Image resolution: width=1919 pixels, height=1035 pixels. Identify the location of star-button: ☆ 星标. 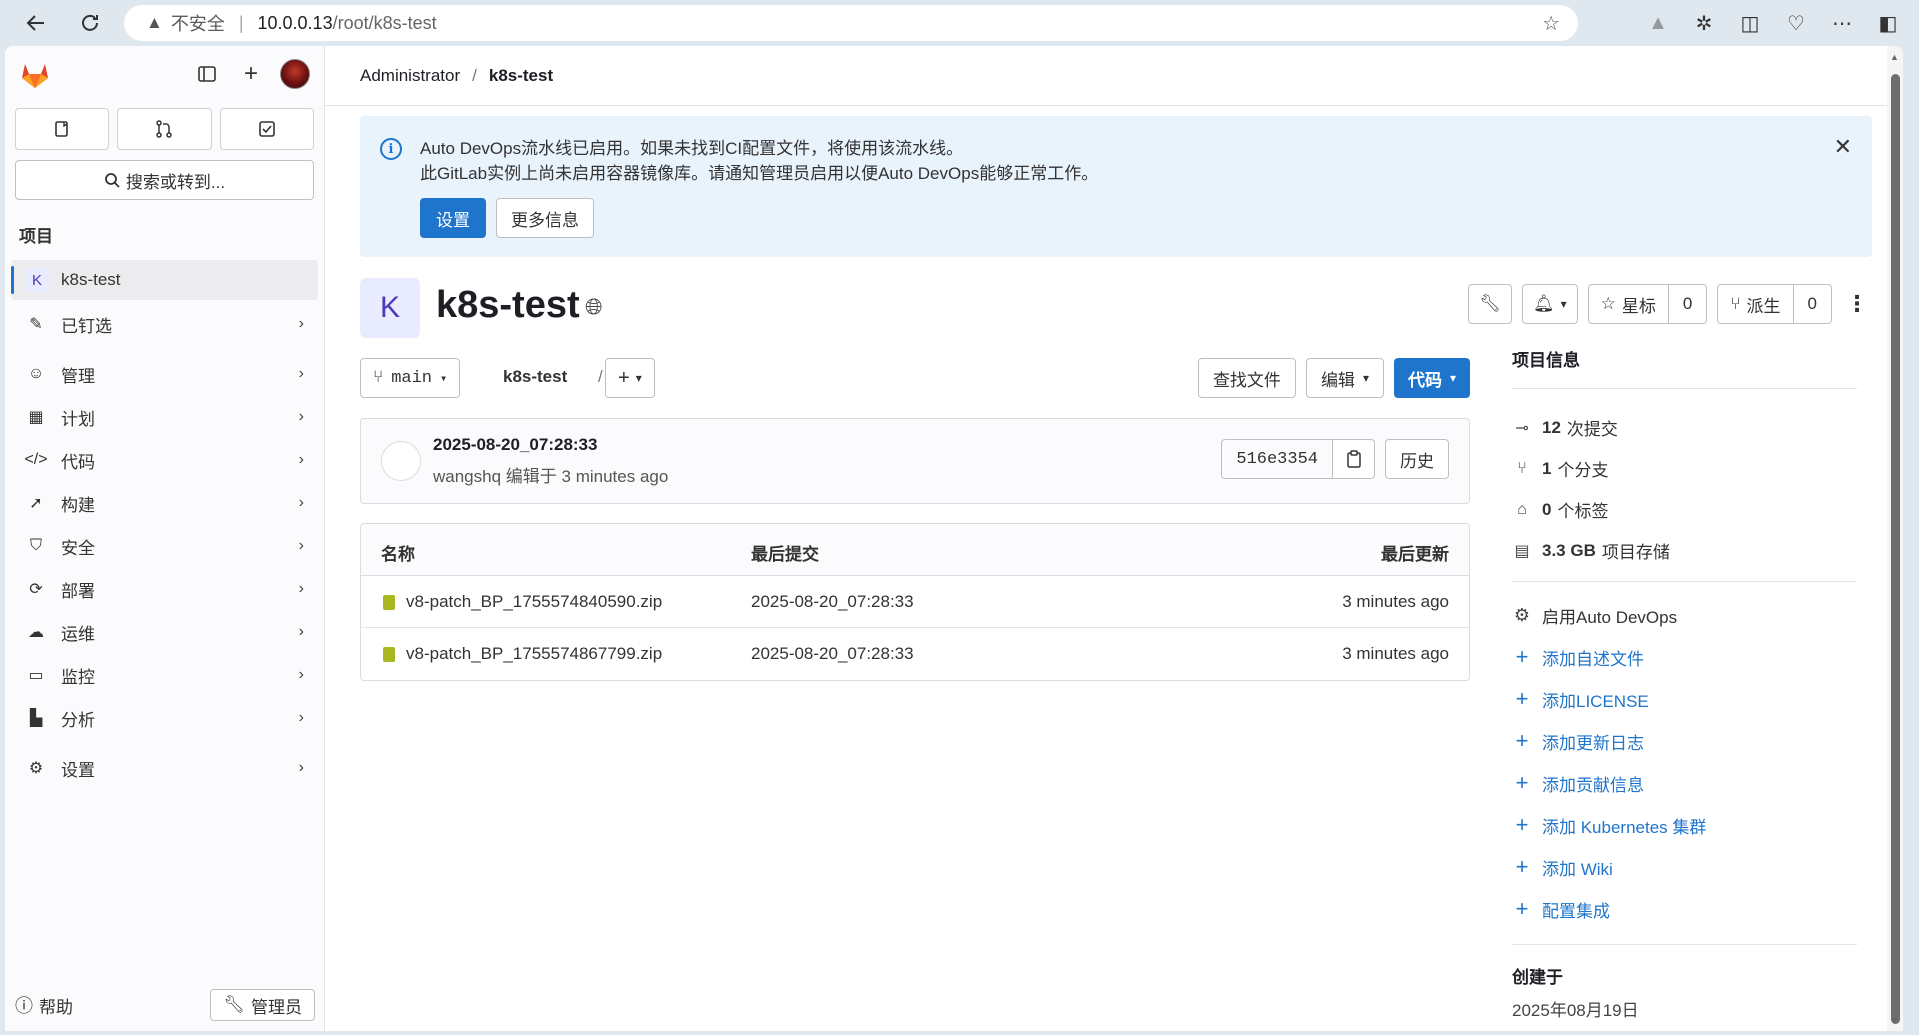
(1628, 304).